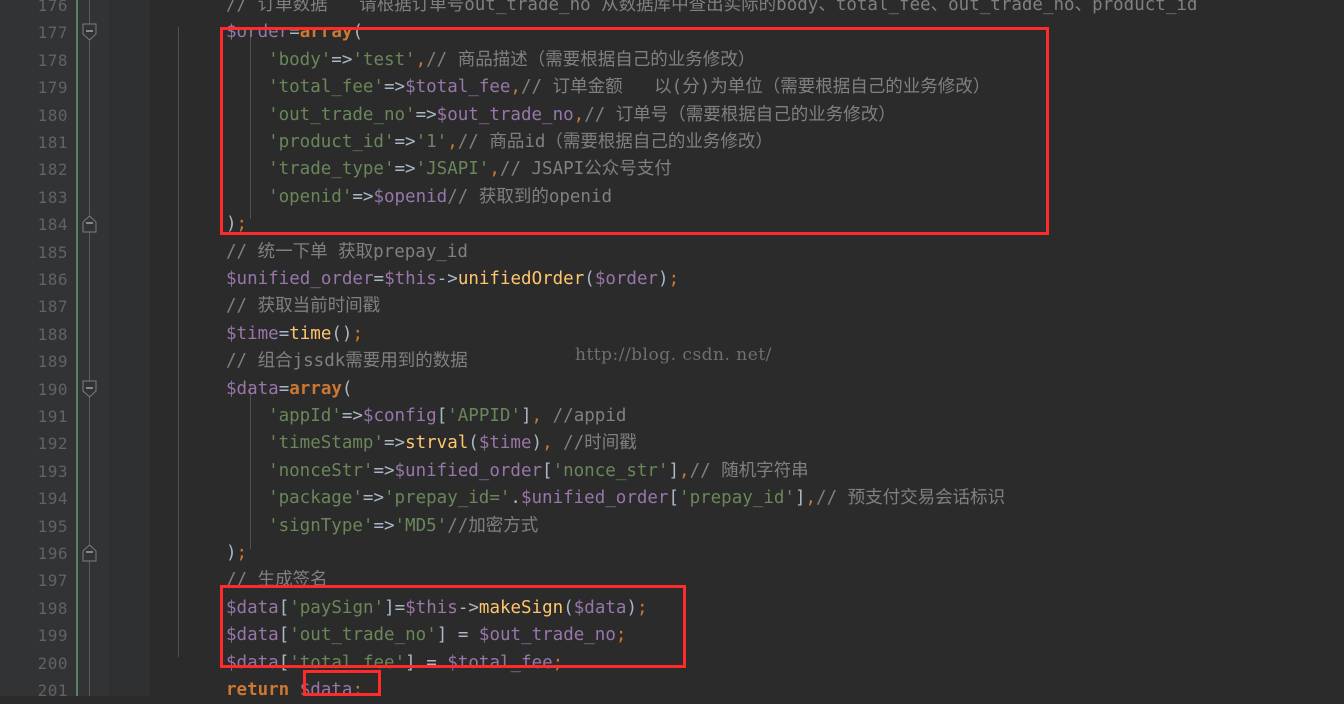 This screenshot has height=704, width=1344. Describe the element at coordinates (511, 60) in the screenshot. I see `code-line: 'body'=>'test',// 商品描述（需要根据自己的业务修改）` at that location.